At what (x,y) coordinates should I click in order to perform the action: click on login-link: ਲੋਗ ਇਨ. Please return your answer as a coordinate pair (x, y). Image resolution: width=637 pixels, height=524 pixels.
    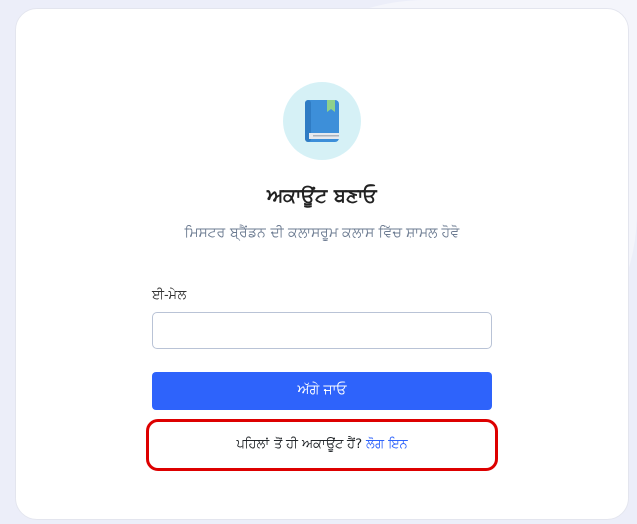
    Looking at the image, I should click on (387, 444).